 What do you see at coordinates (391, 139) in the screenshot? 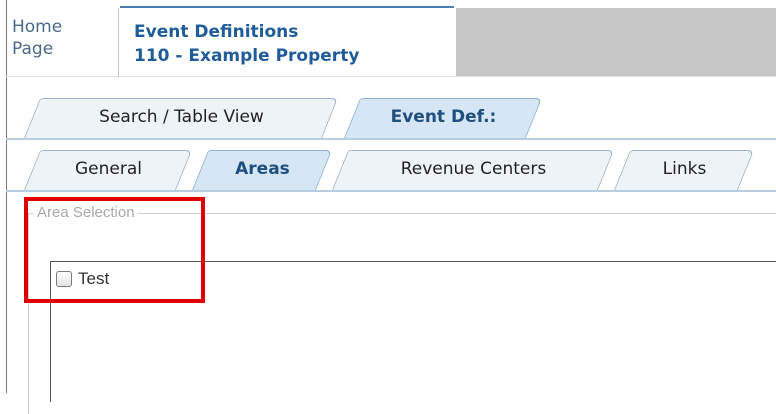
I see `main-tab-baseline` at bounding box center [391, 139].